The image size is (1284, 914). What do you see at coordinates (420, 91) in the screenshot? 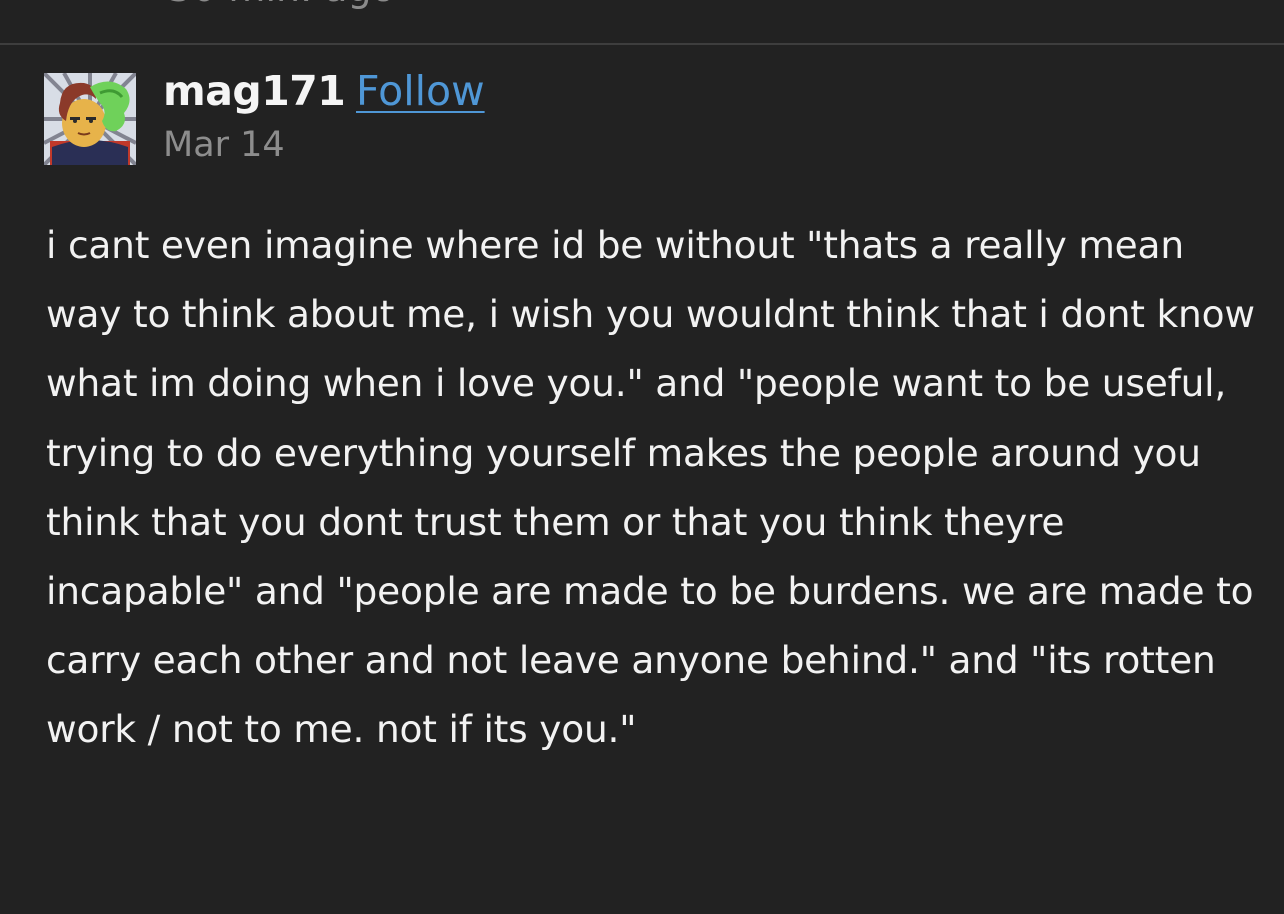
I see `follow-button: Follow` at bounding box center [420, 91].